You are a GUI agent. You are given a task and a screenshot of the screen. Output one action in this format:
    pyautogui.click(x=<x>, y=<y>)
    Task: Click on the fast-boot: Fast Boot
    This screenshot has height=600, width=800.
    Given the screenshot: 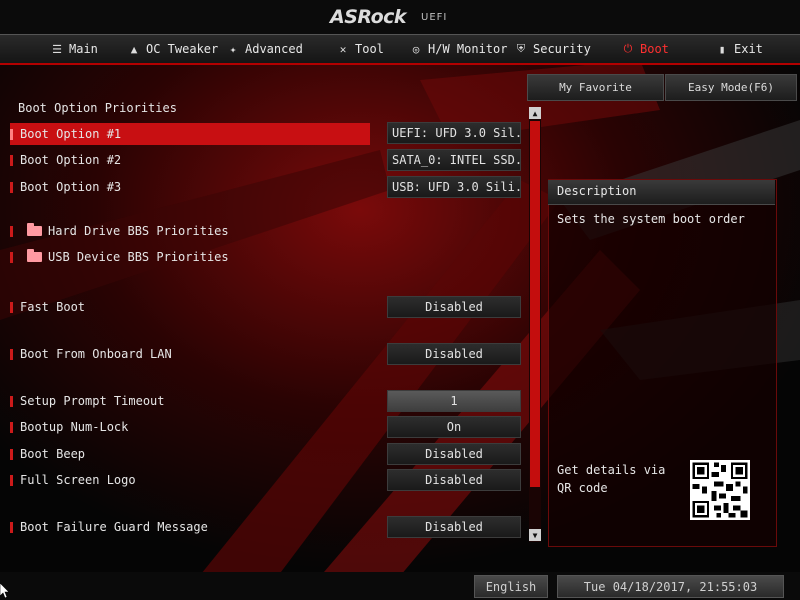 What is the action you would take?
    pyautogui.click(x=190, y=307)
    